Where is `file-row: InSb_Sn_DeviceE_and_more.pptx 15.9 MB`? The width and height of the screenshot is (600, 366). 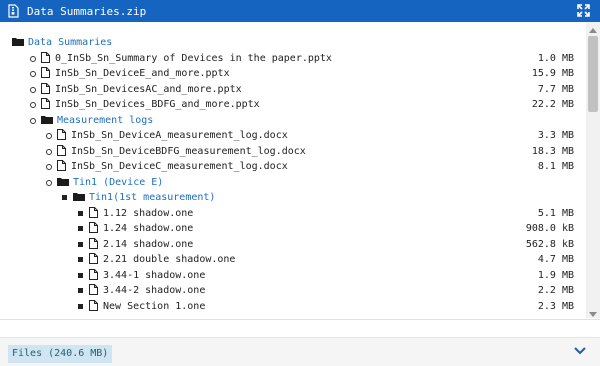
file-row: InSb_Sn_DeviceE_and_more.pptx 15.9 MB is located at coordinates (293, 73).